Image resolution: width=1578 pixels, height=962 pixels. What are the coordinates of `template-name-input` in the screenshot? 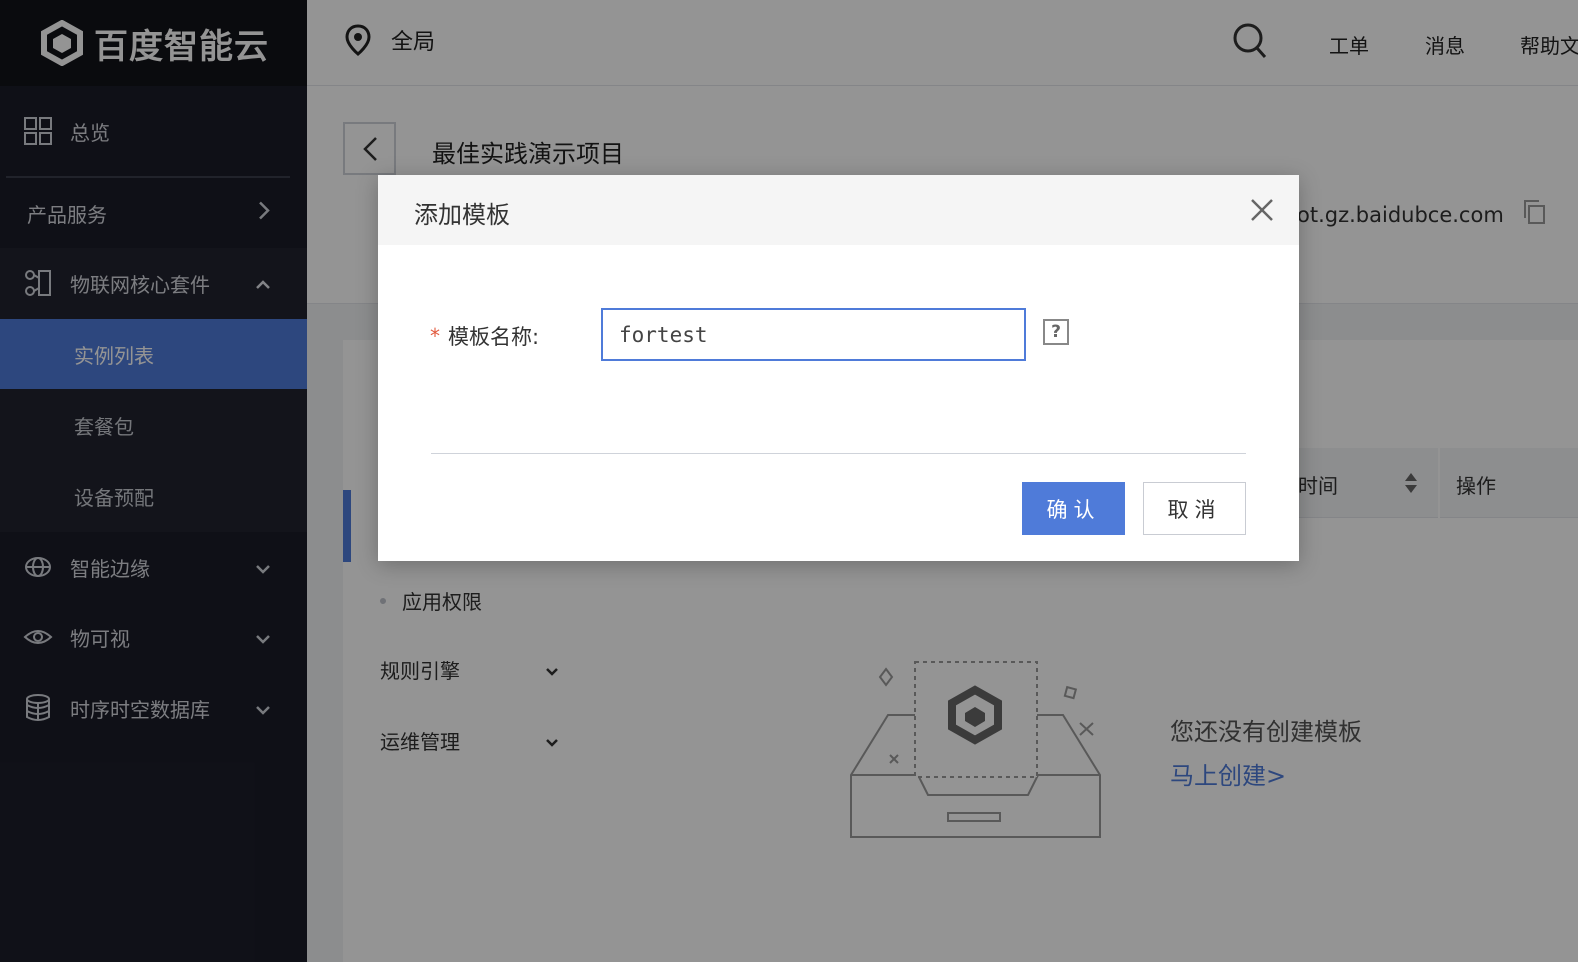 It's located at (813, 334).